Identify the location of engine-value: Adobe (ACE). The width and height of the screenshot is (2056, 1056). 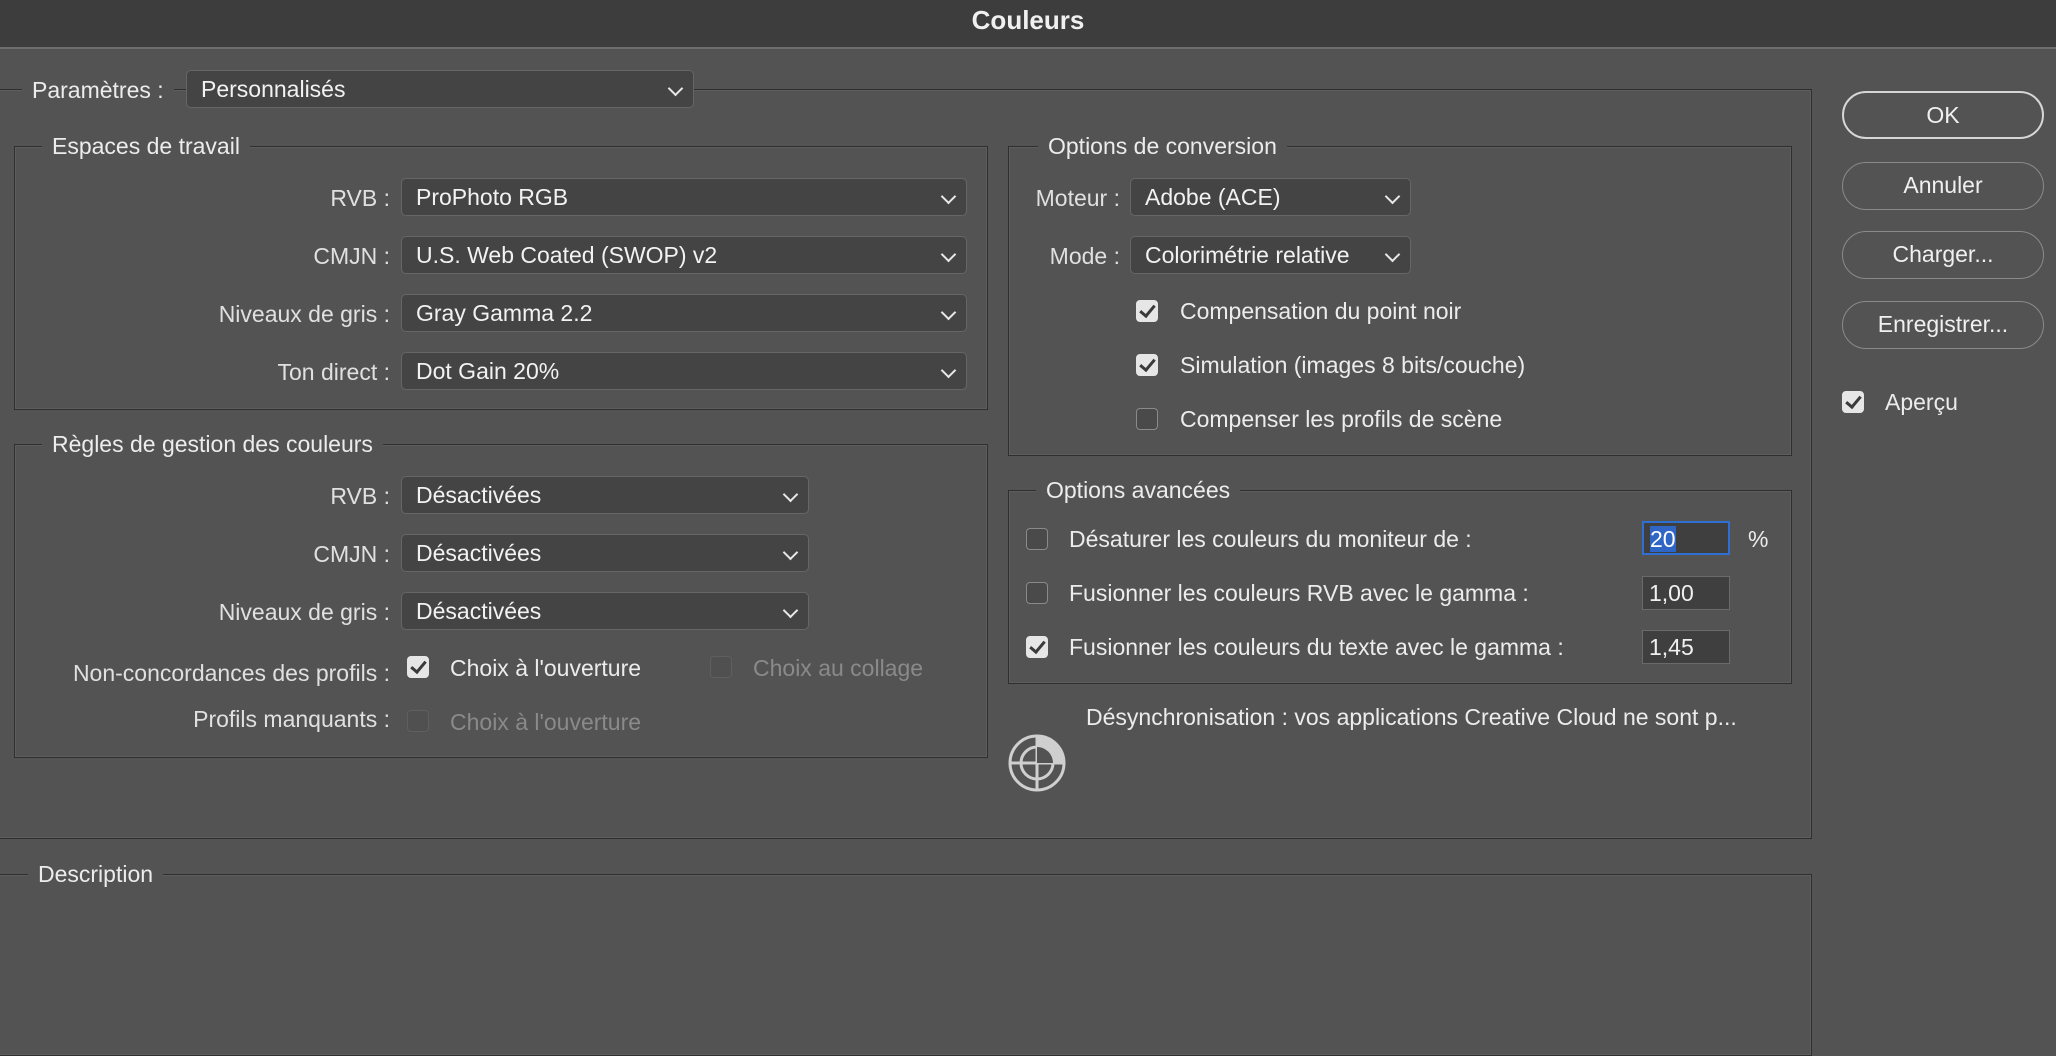
(1213, 197).